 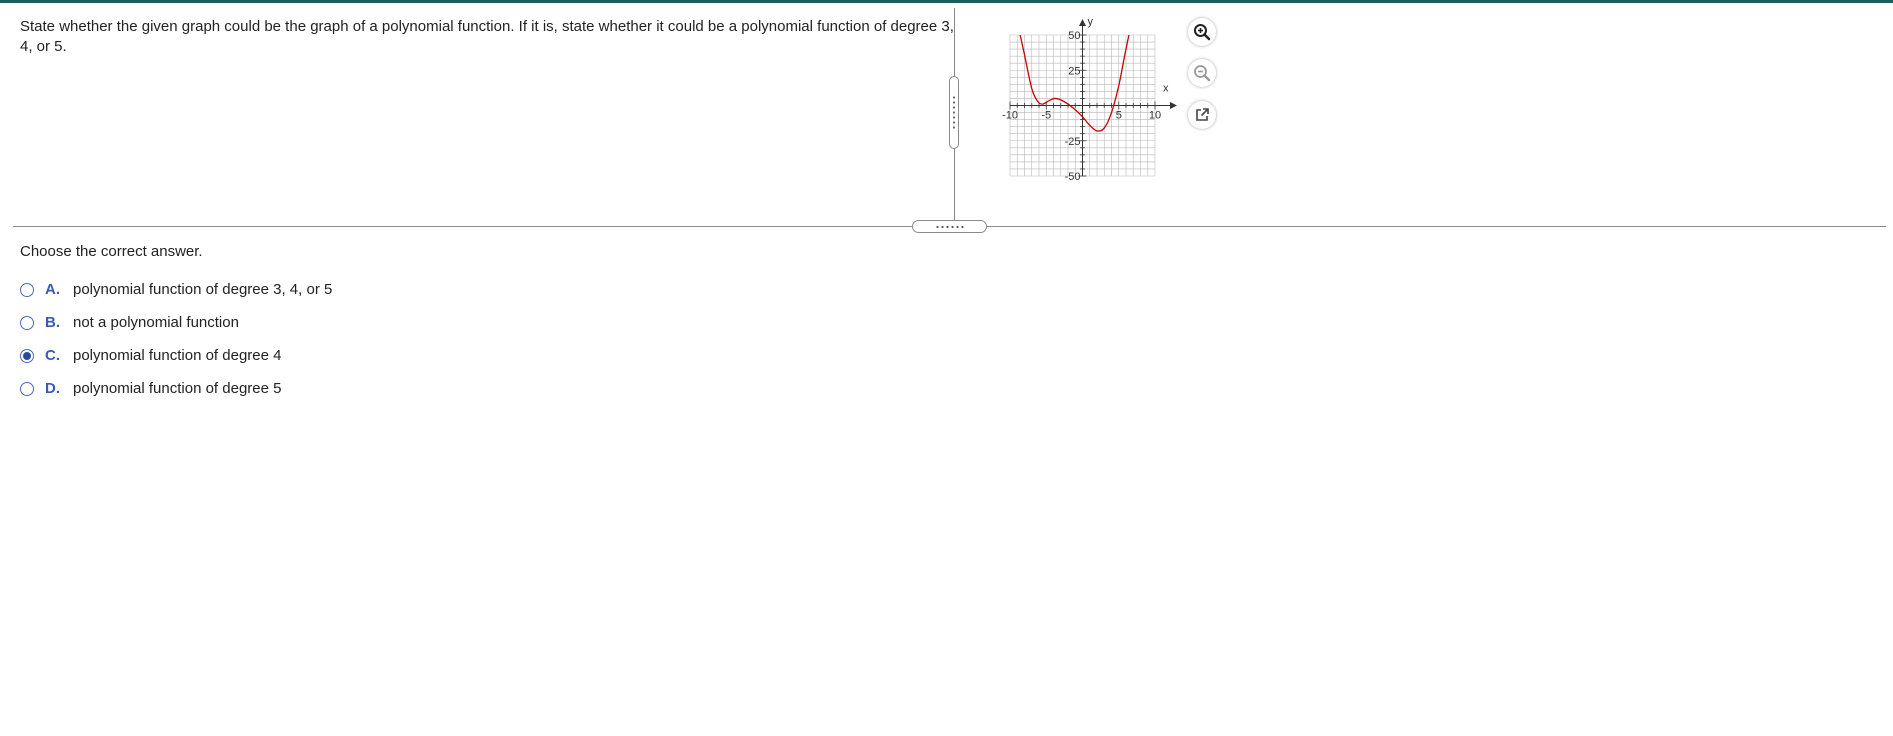 What do you see at coordinates (1073, 142) in the screenshot?
I see `y-tick-label: -25` at bounding box center [1073, 142].